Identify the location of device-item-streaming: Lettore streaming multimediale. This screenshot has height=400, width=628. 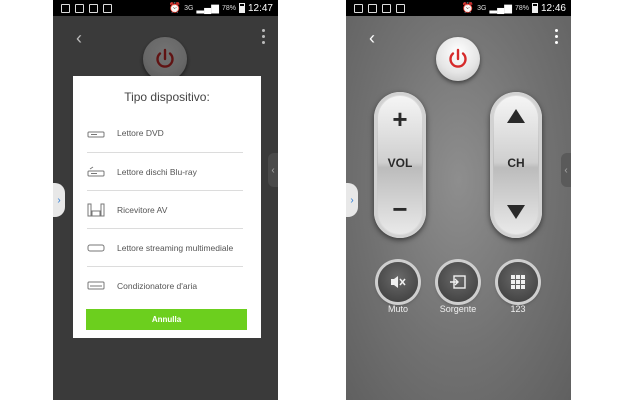
(165, 247).